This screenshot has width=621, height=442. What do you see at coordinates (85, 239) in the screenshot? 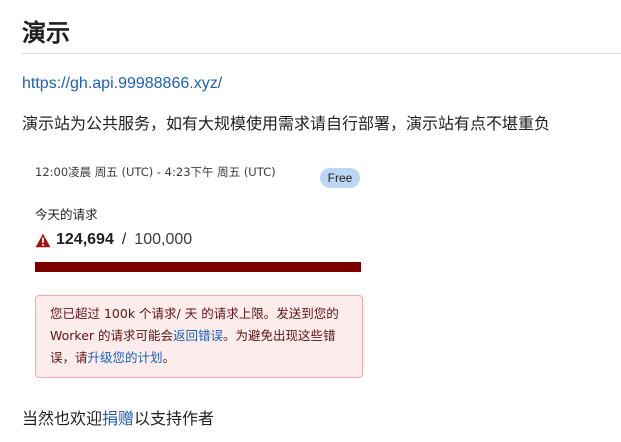
I see `requests-used: 124,694` at bounding box center [85, 239].